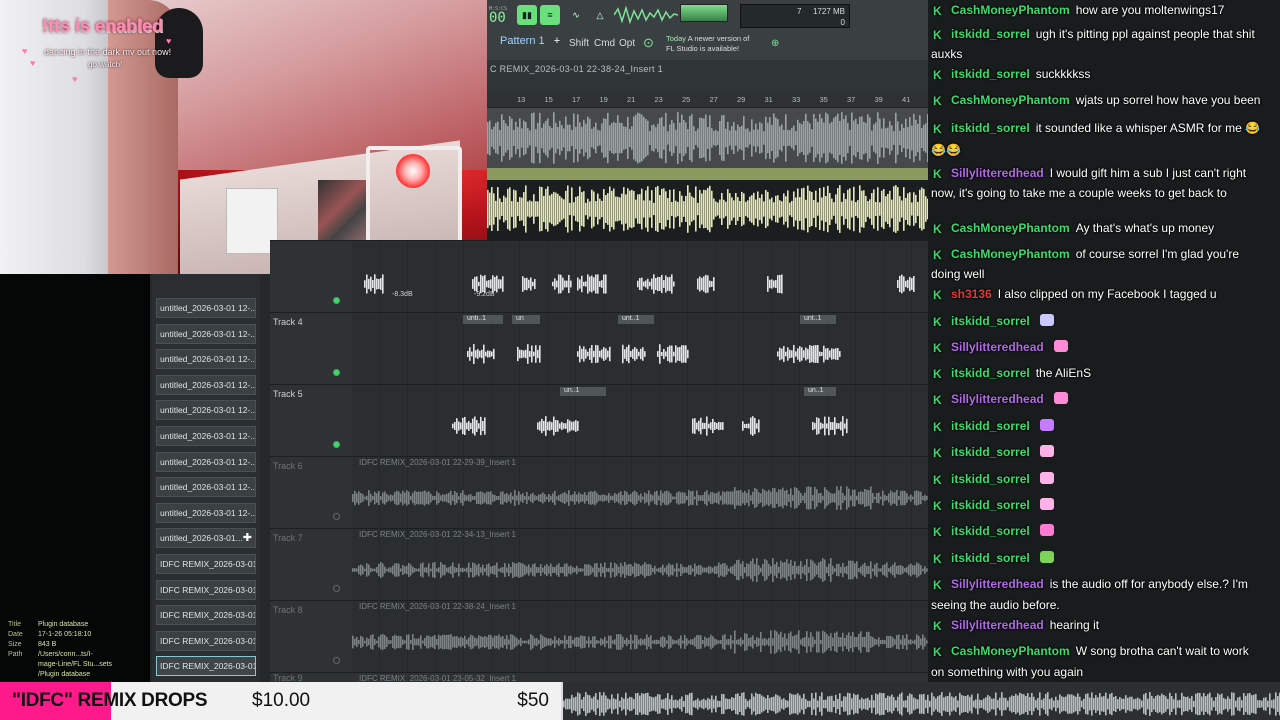  Describe the element at coordinates (851, 99) in the screenshot. I see `ruler-tick: 37` at that location.